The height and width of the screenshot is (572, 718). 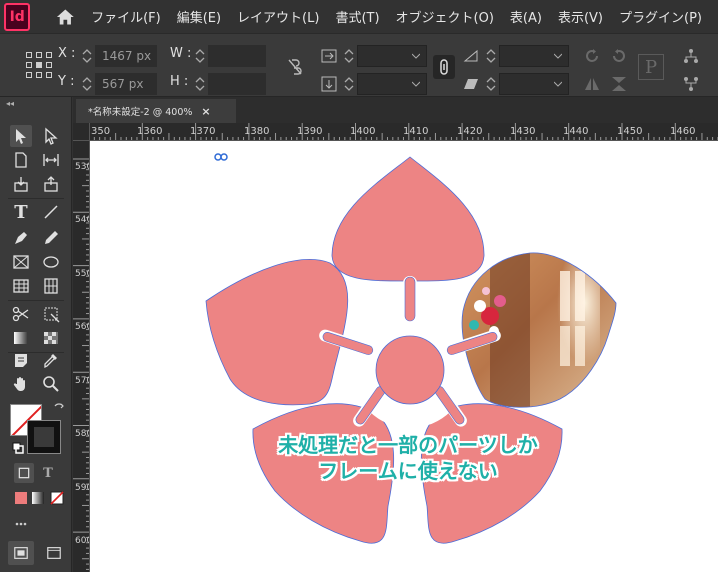 I want to click on swap-fill-stroke-icon, so click(x=59, y=408).